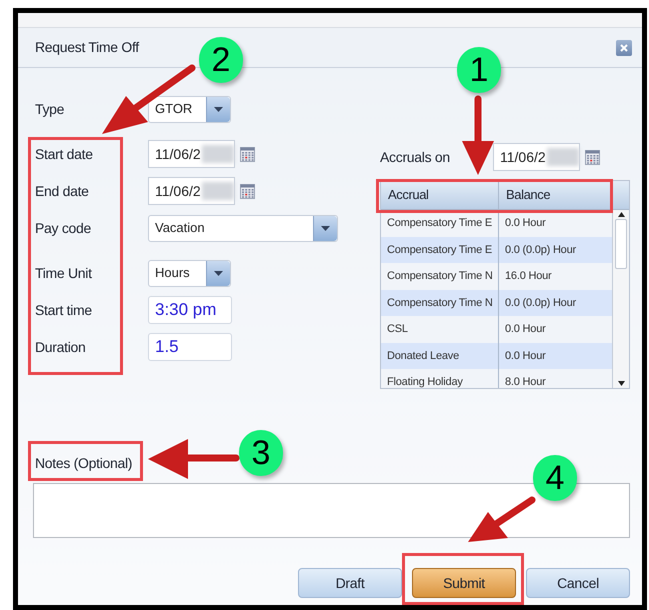  Describe the element at coordinates (464, 583) in the screenshot. I see `submit-button: Submit` at that location.